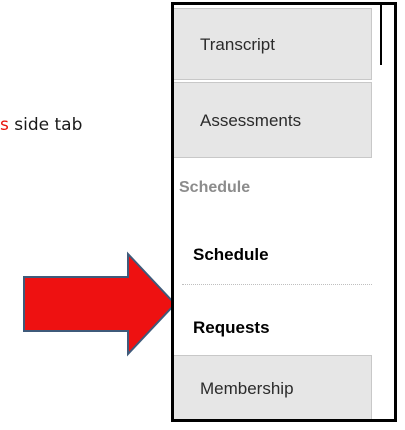 The image size is (405, 430). I want to click on nav-item-requests: Requests, so click(231, 328).